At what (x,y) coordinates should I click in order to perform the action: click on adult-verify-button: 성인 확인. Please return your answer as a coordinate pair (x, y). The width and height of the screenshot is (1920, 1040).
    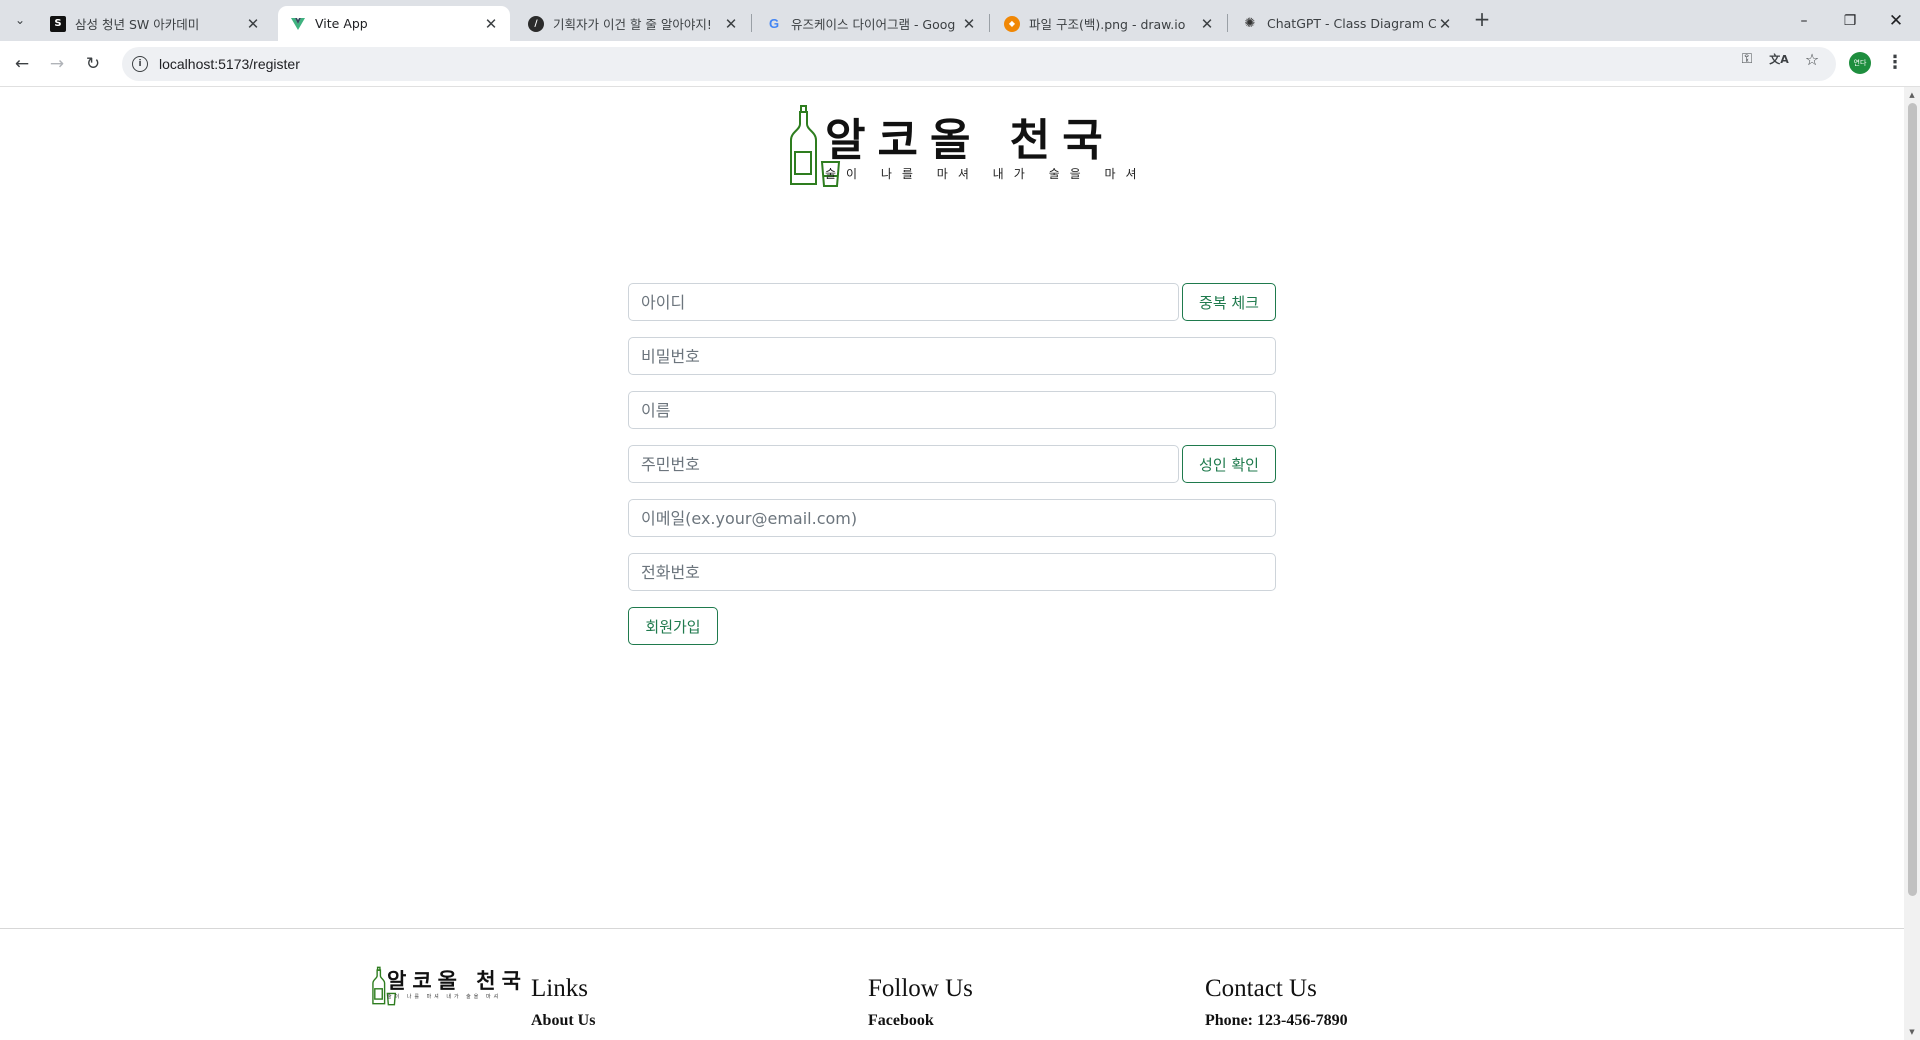
    Looking at the image, I should click on (1229, 464).